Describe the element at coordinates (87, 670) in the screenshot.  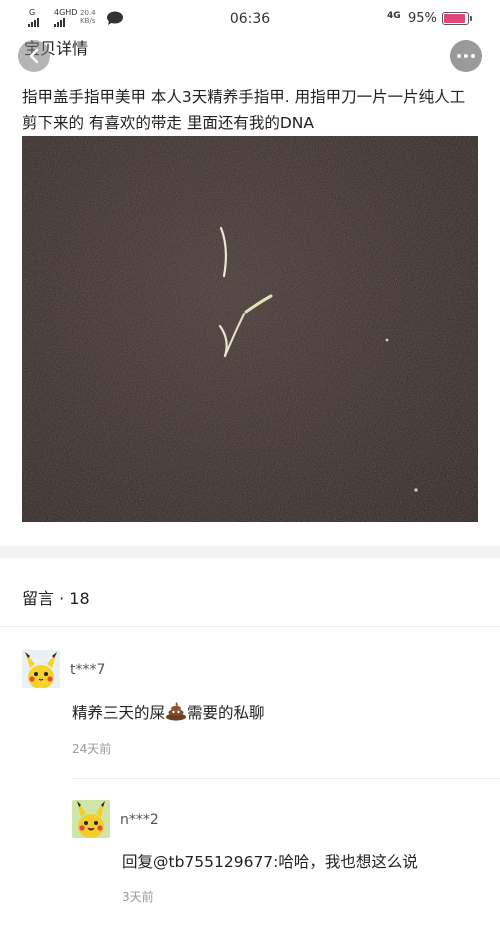
I see `comment-username: t***7` at that location.